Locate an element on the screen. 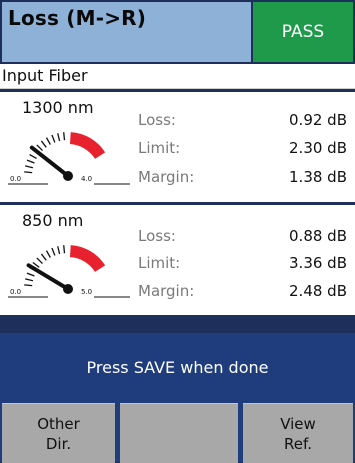  divider is located at coordinates (177, 324).